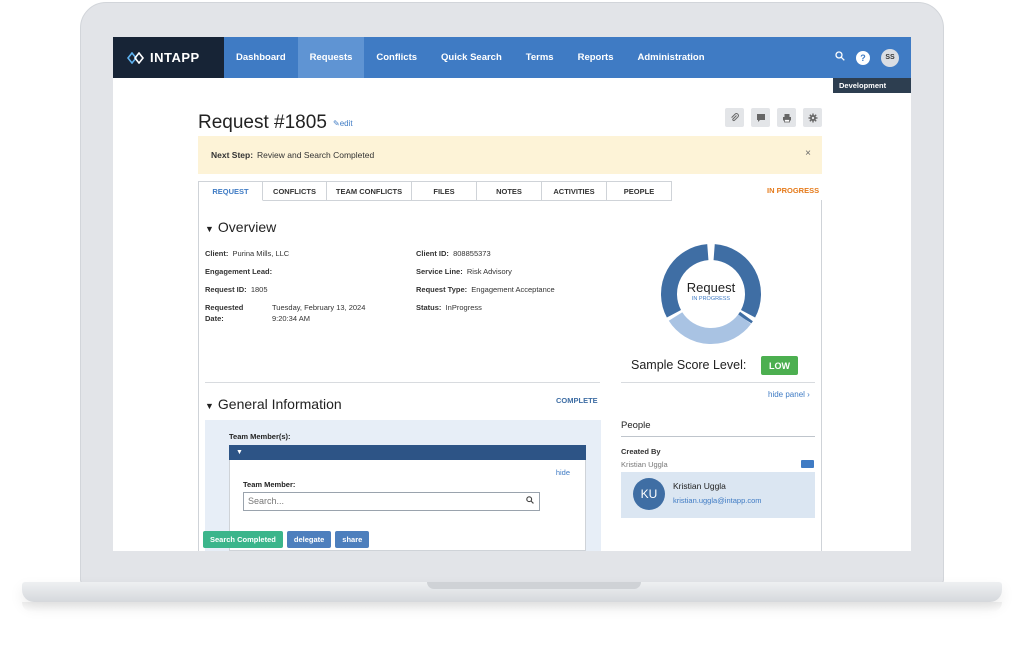 The width and height of the screenshot is (1024, 653). What do you see at coordinates (863, 57) in the screenshot?
I see `help-icon: ?` at bounding box center [863, 57].